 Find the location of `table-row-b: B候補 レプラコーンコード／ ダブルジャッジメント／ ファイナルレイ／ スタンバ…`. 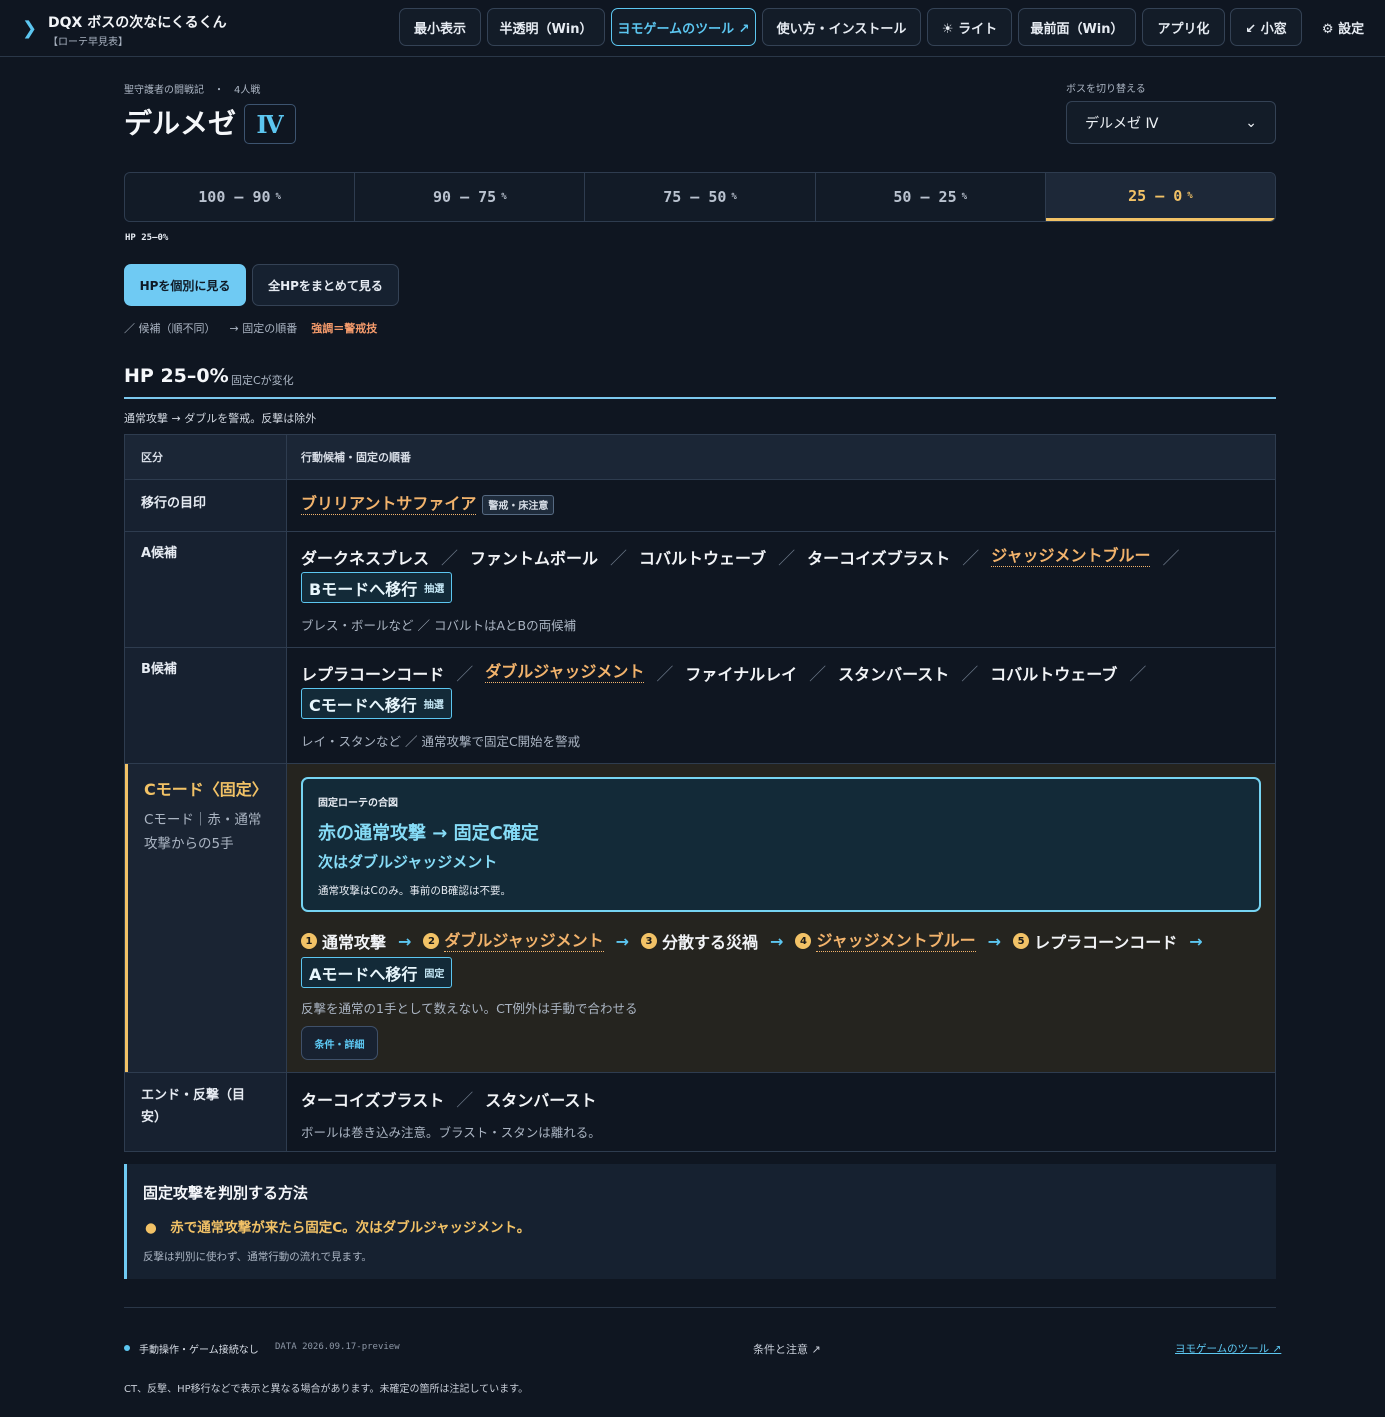

table-row-b: B候補 レプラコーンコード／ ダブルジャッジメント／ ファイナルレイ／ スタンバ… is located at coordinates (700, 706).